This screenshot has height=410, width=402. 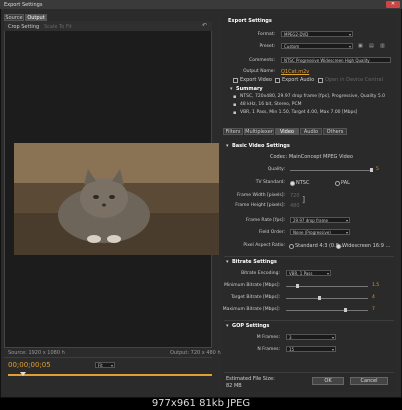 I want to click on preset-dropdown: Custom, so click(x=317, y=46).